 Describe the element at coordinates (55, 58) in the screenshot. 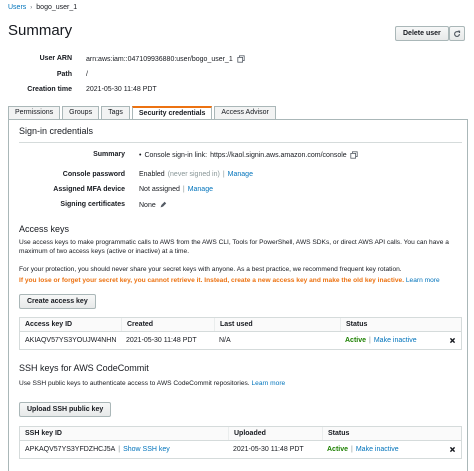

I see `user-arn-label: User ARN` at that location.